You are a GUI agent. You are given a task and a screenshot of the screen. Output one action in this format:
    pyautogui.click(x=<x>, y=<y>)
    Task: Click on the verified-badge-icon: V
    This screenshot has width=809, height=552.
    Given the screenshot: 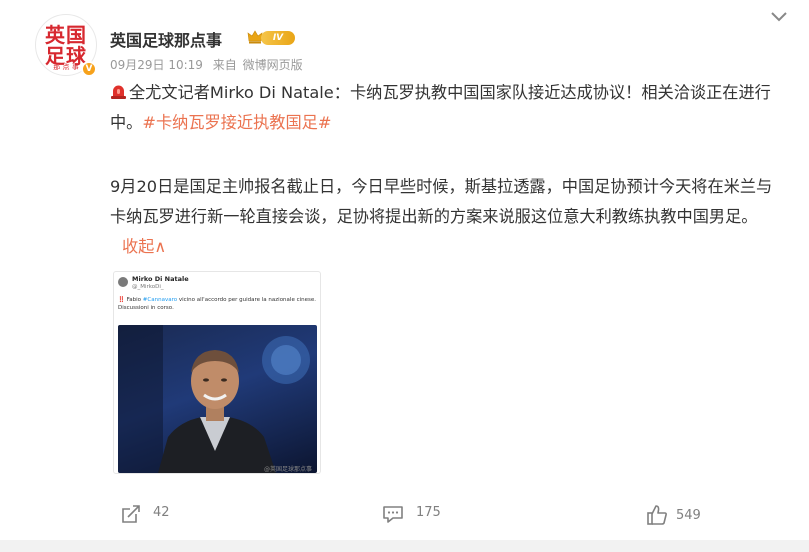 What is the action you would take?
    pyautogui.click(x=89, y=69)
    